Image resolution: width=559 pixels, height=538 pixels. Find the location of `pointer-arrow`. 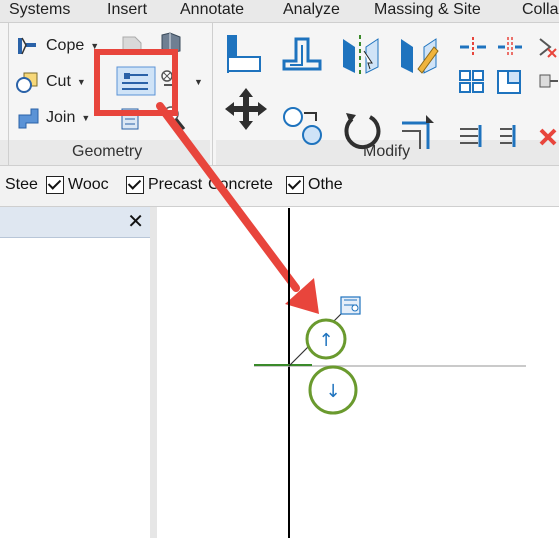

pointer-arrow is located at coordinates (228, 197).